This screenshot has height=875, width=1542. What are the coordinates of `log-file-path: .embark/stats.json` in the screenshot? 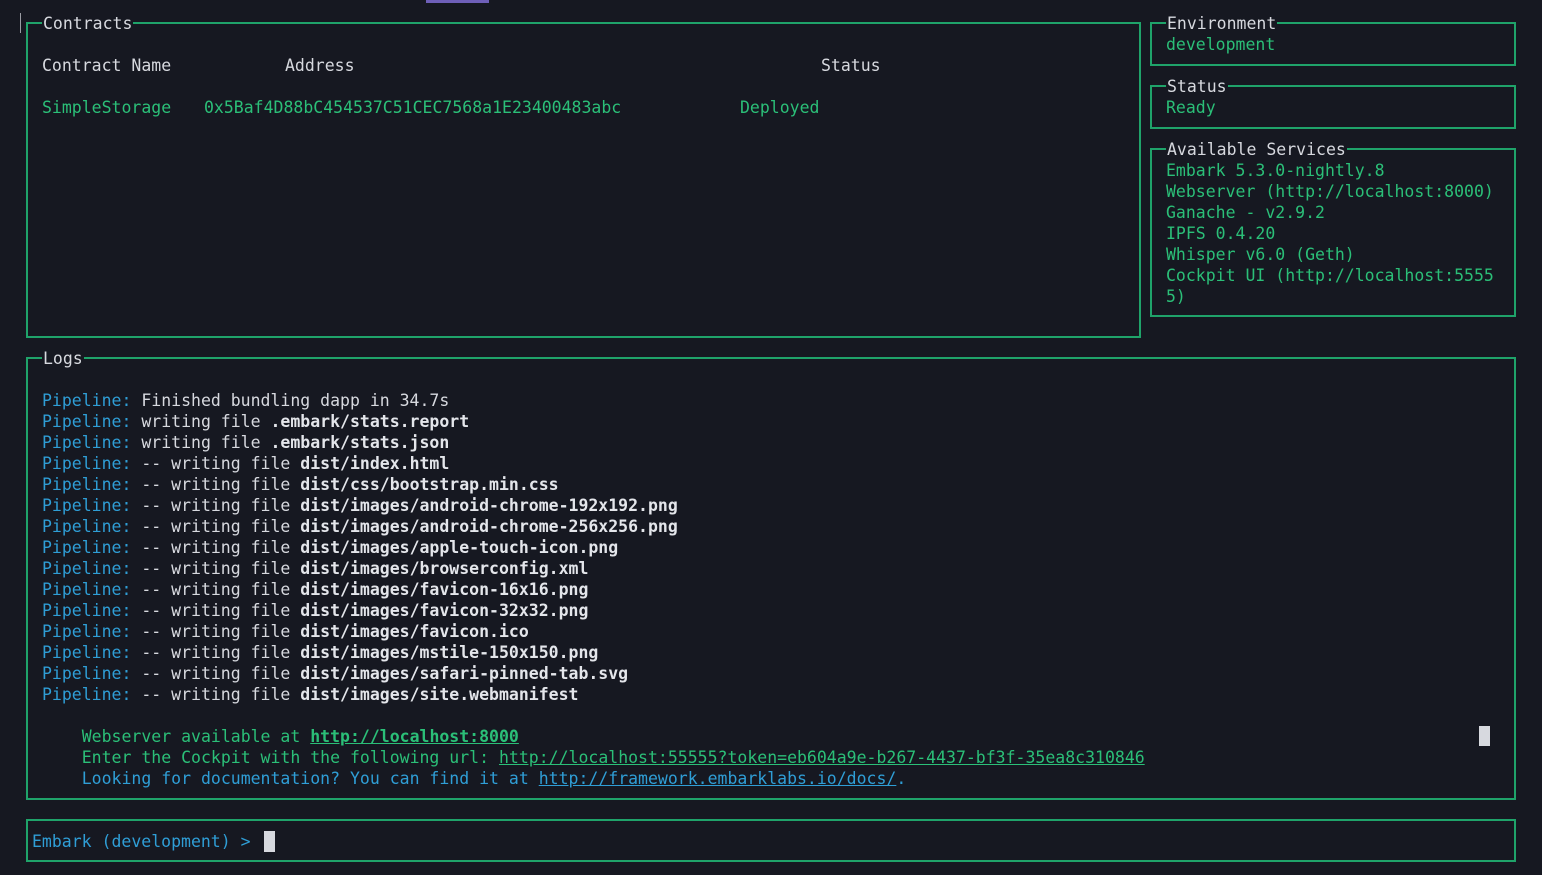 It's located at (360, 442).